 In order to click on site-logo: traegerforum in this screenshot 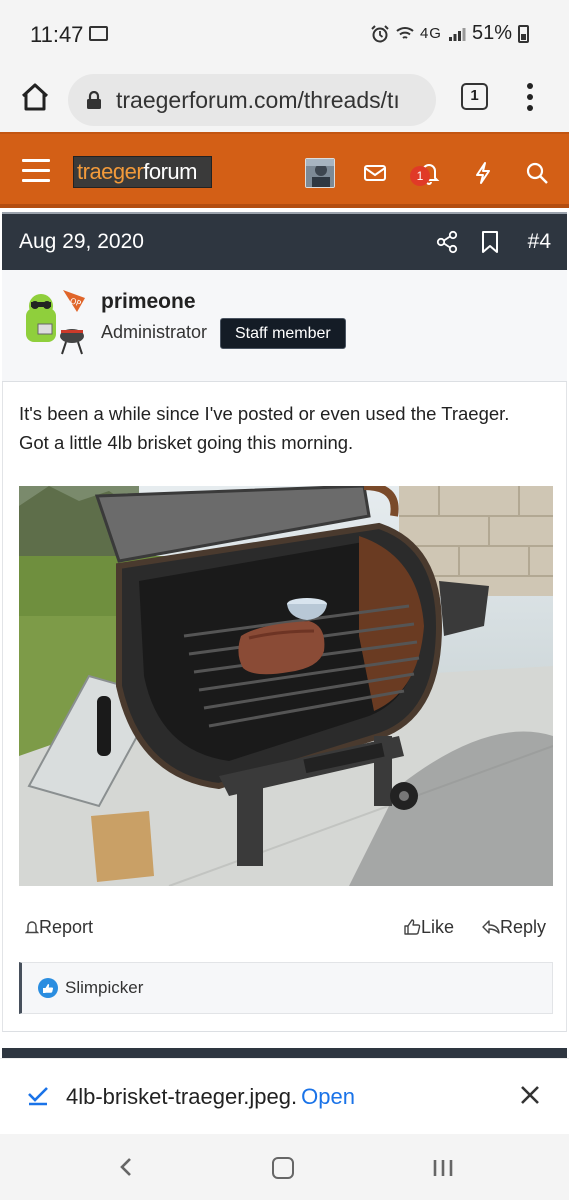, I will do `click(142, 172)`.